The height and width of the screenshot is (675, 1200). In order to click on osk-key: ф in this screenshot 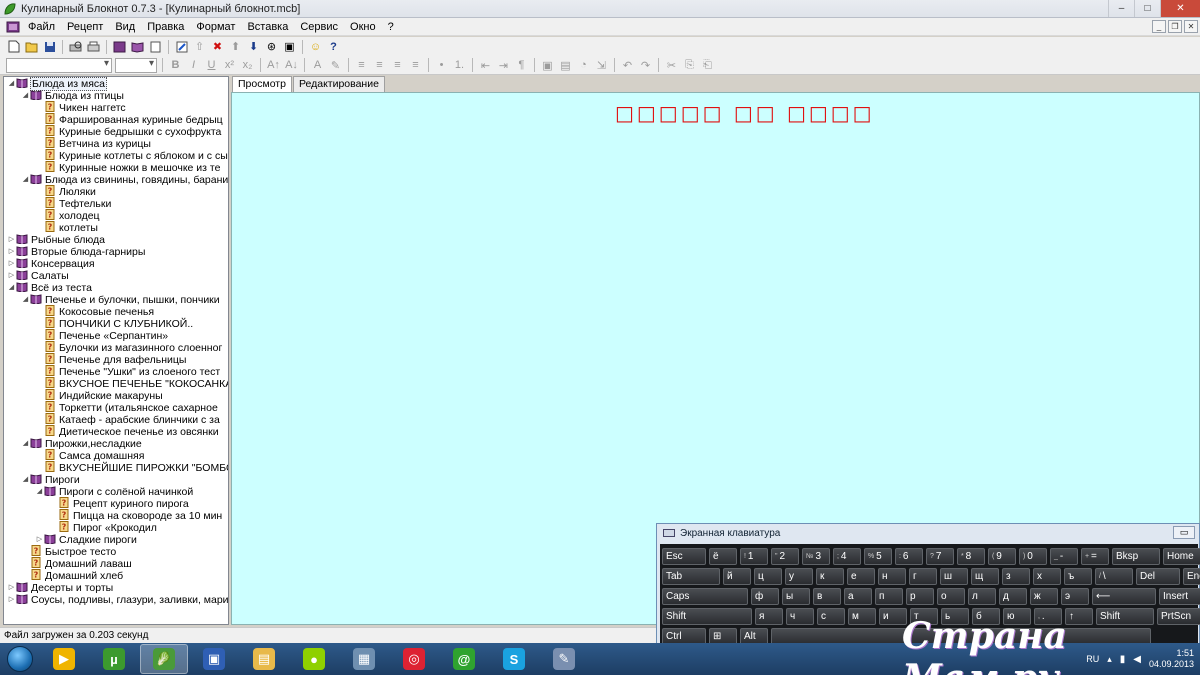, I will do `click(765, 596)`.